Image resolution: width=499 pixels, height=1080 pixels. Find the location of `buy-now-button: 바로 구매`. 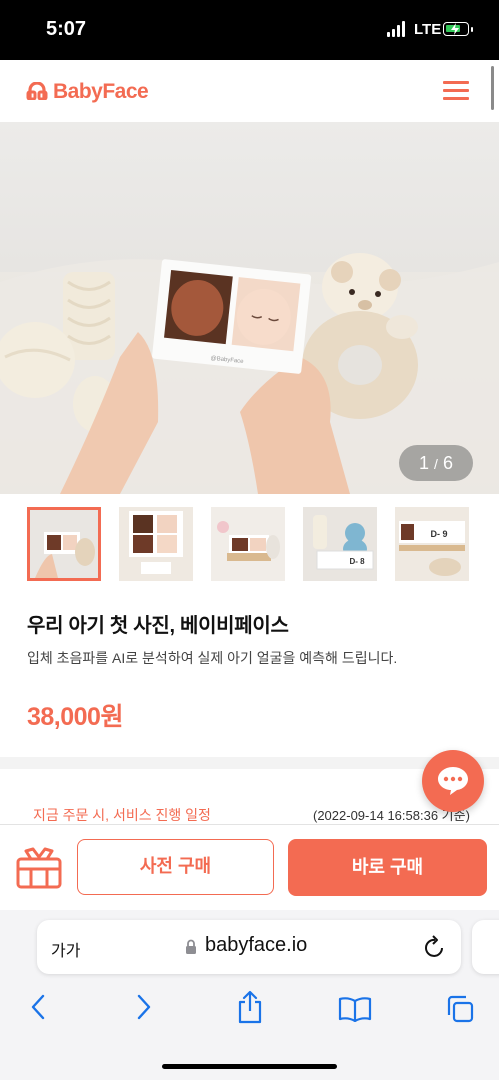

buy-now-button: 바로 구매 is located at coordinates (387, 867).